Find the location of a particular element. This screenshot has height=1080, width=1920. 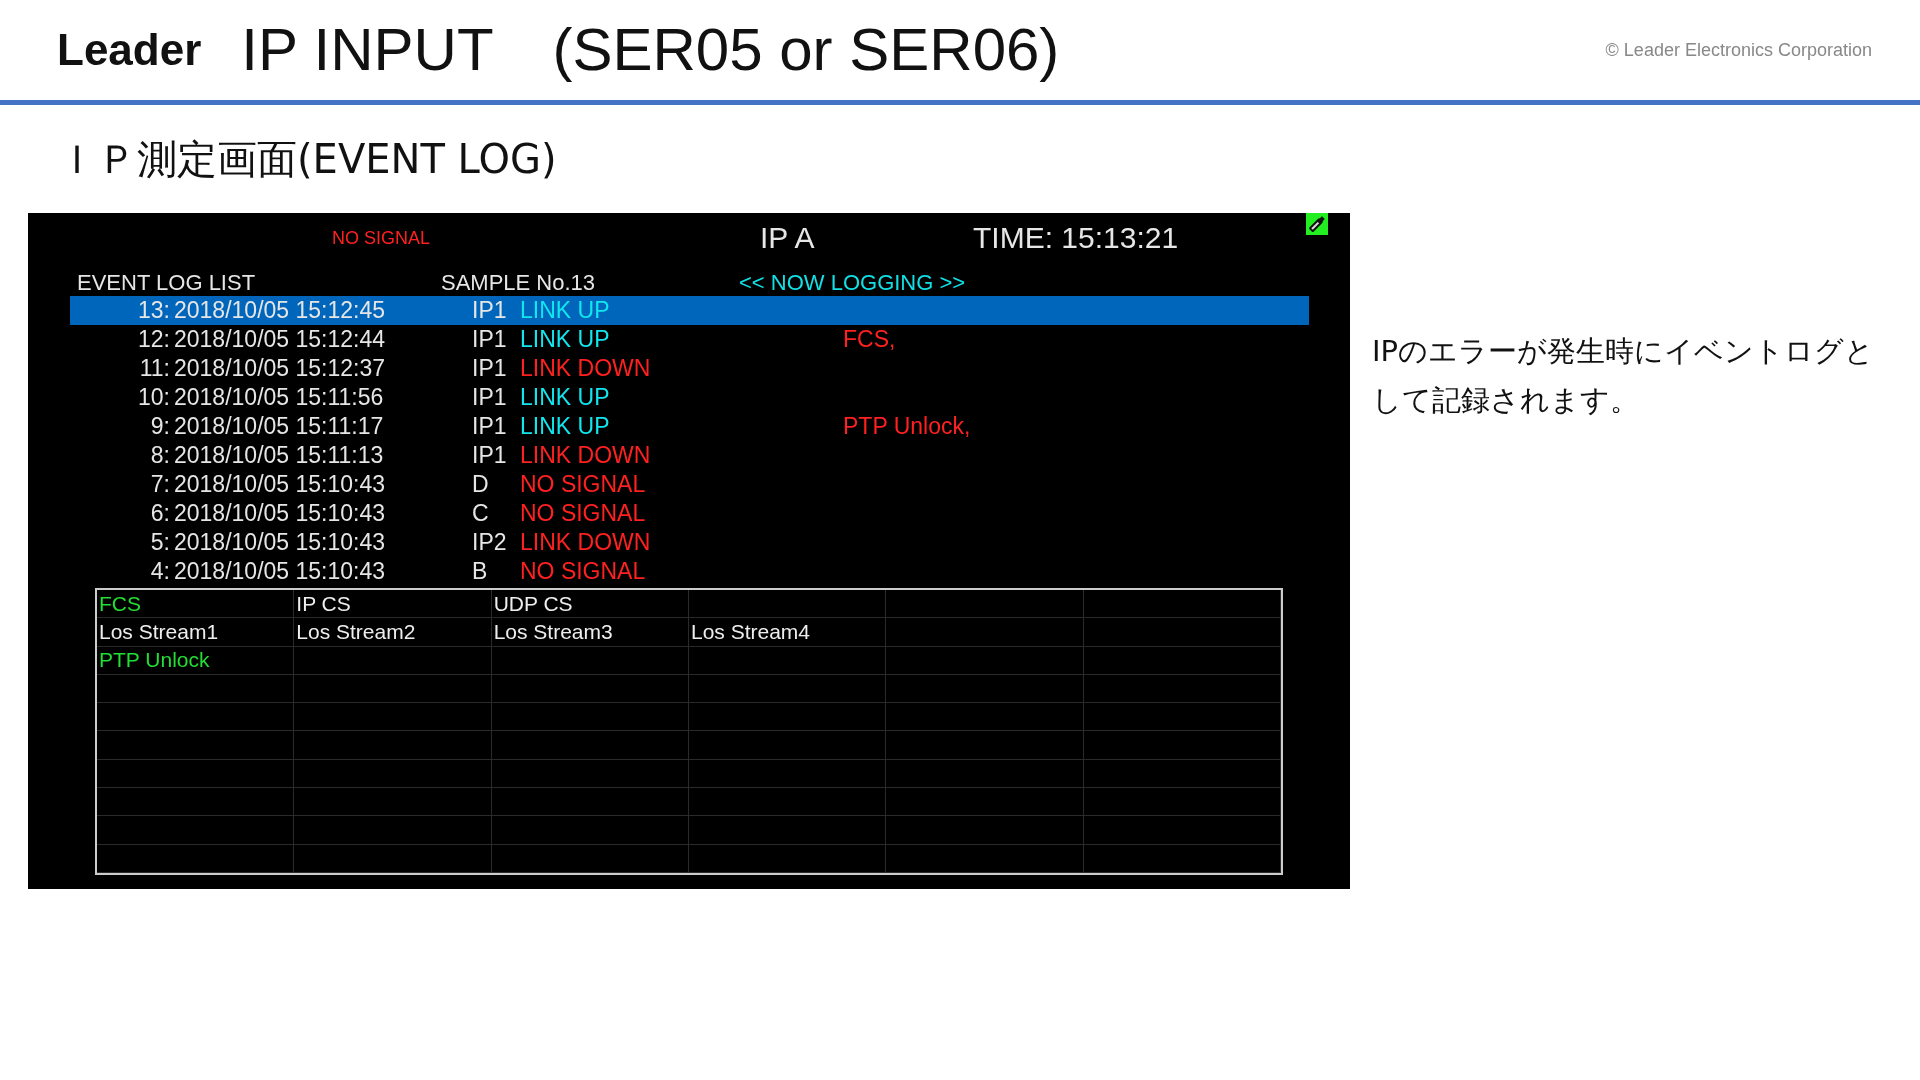

event-detail: PTP Unlock, is located at coordinates (907, 426).